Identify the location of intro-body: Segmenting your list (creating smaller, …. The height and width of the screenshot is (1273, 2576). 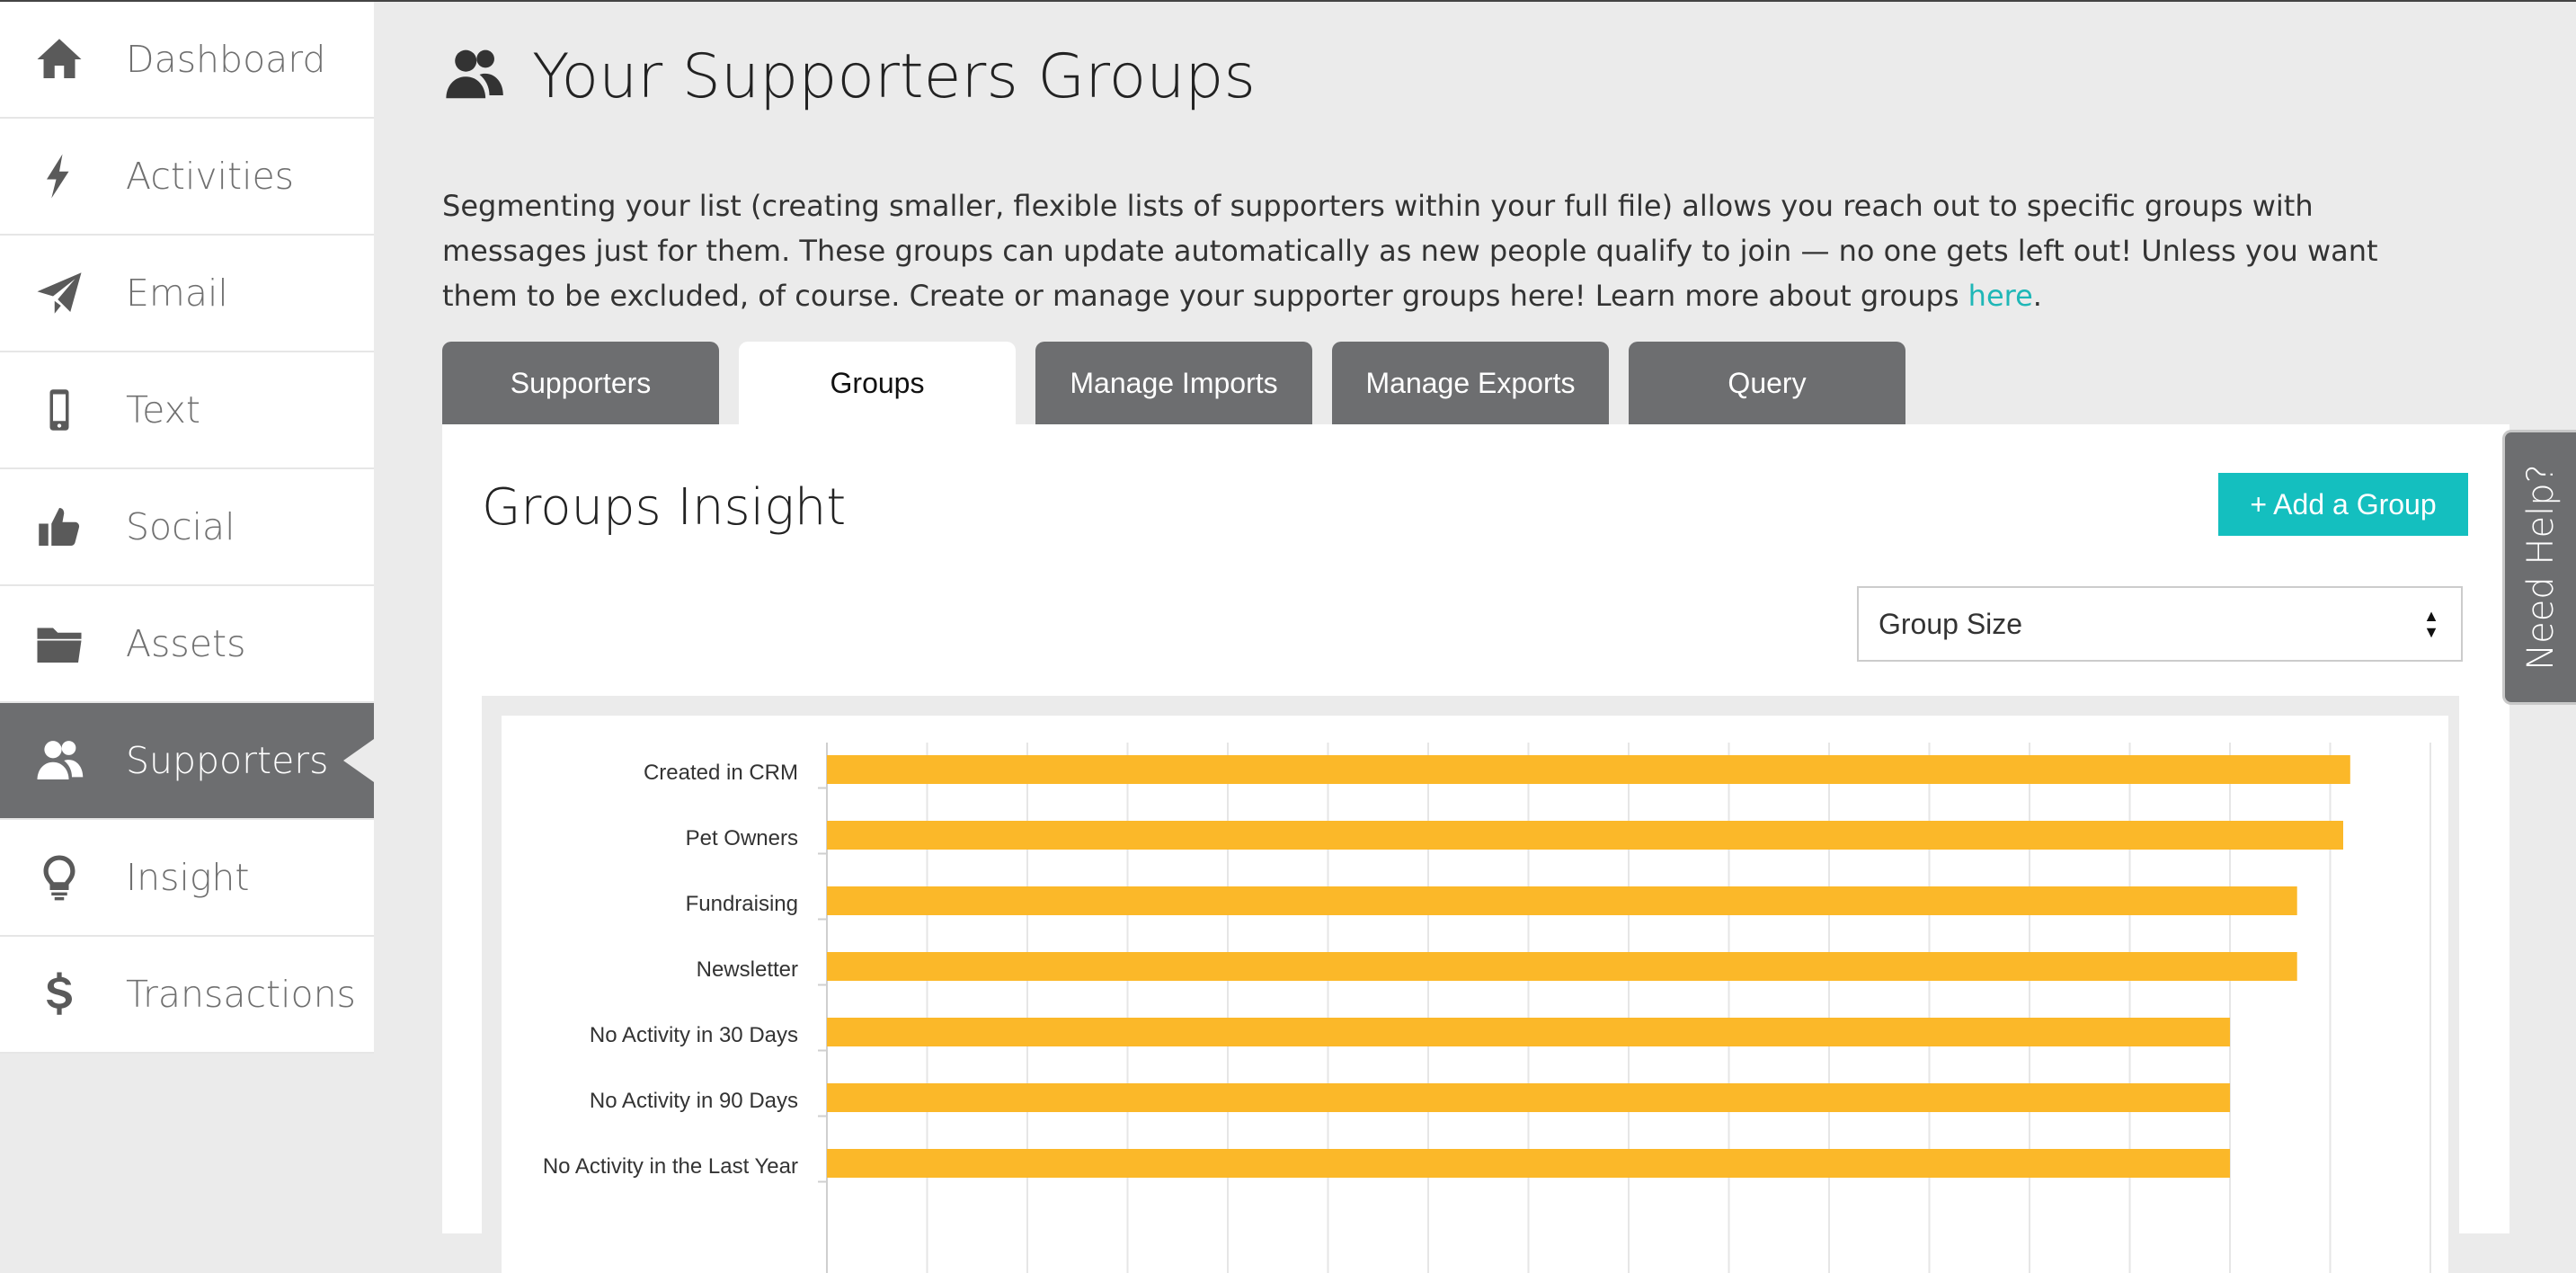
(1410, 251).